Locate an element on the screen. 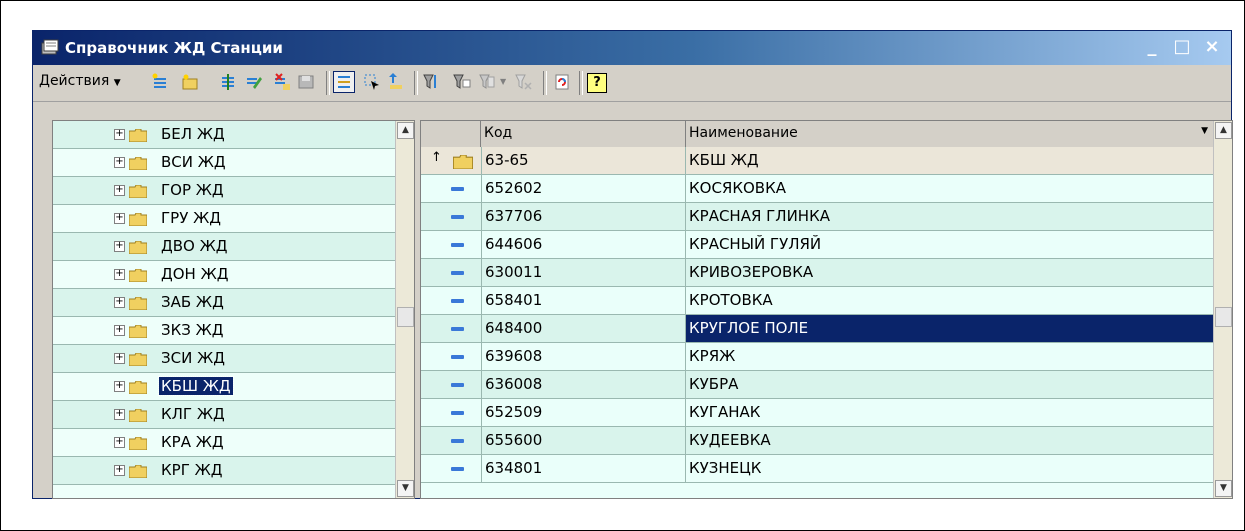  actions-label: Действия is located at coordinates (74, 81).